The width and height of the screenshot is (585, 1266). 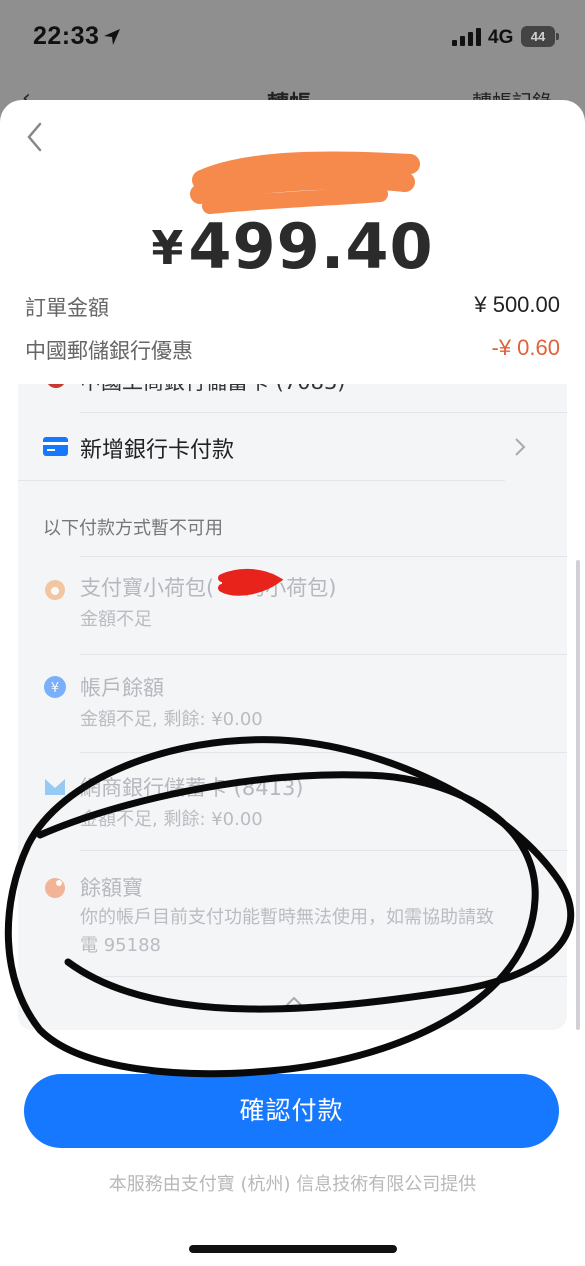 What do you see at coordinates (291, 1111) in the screenshot?
I see `confirm-payment-button: 確認付款` at bounding box center [291, 1111].